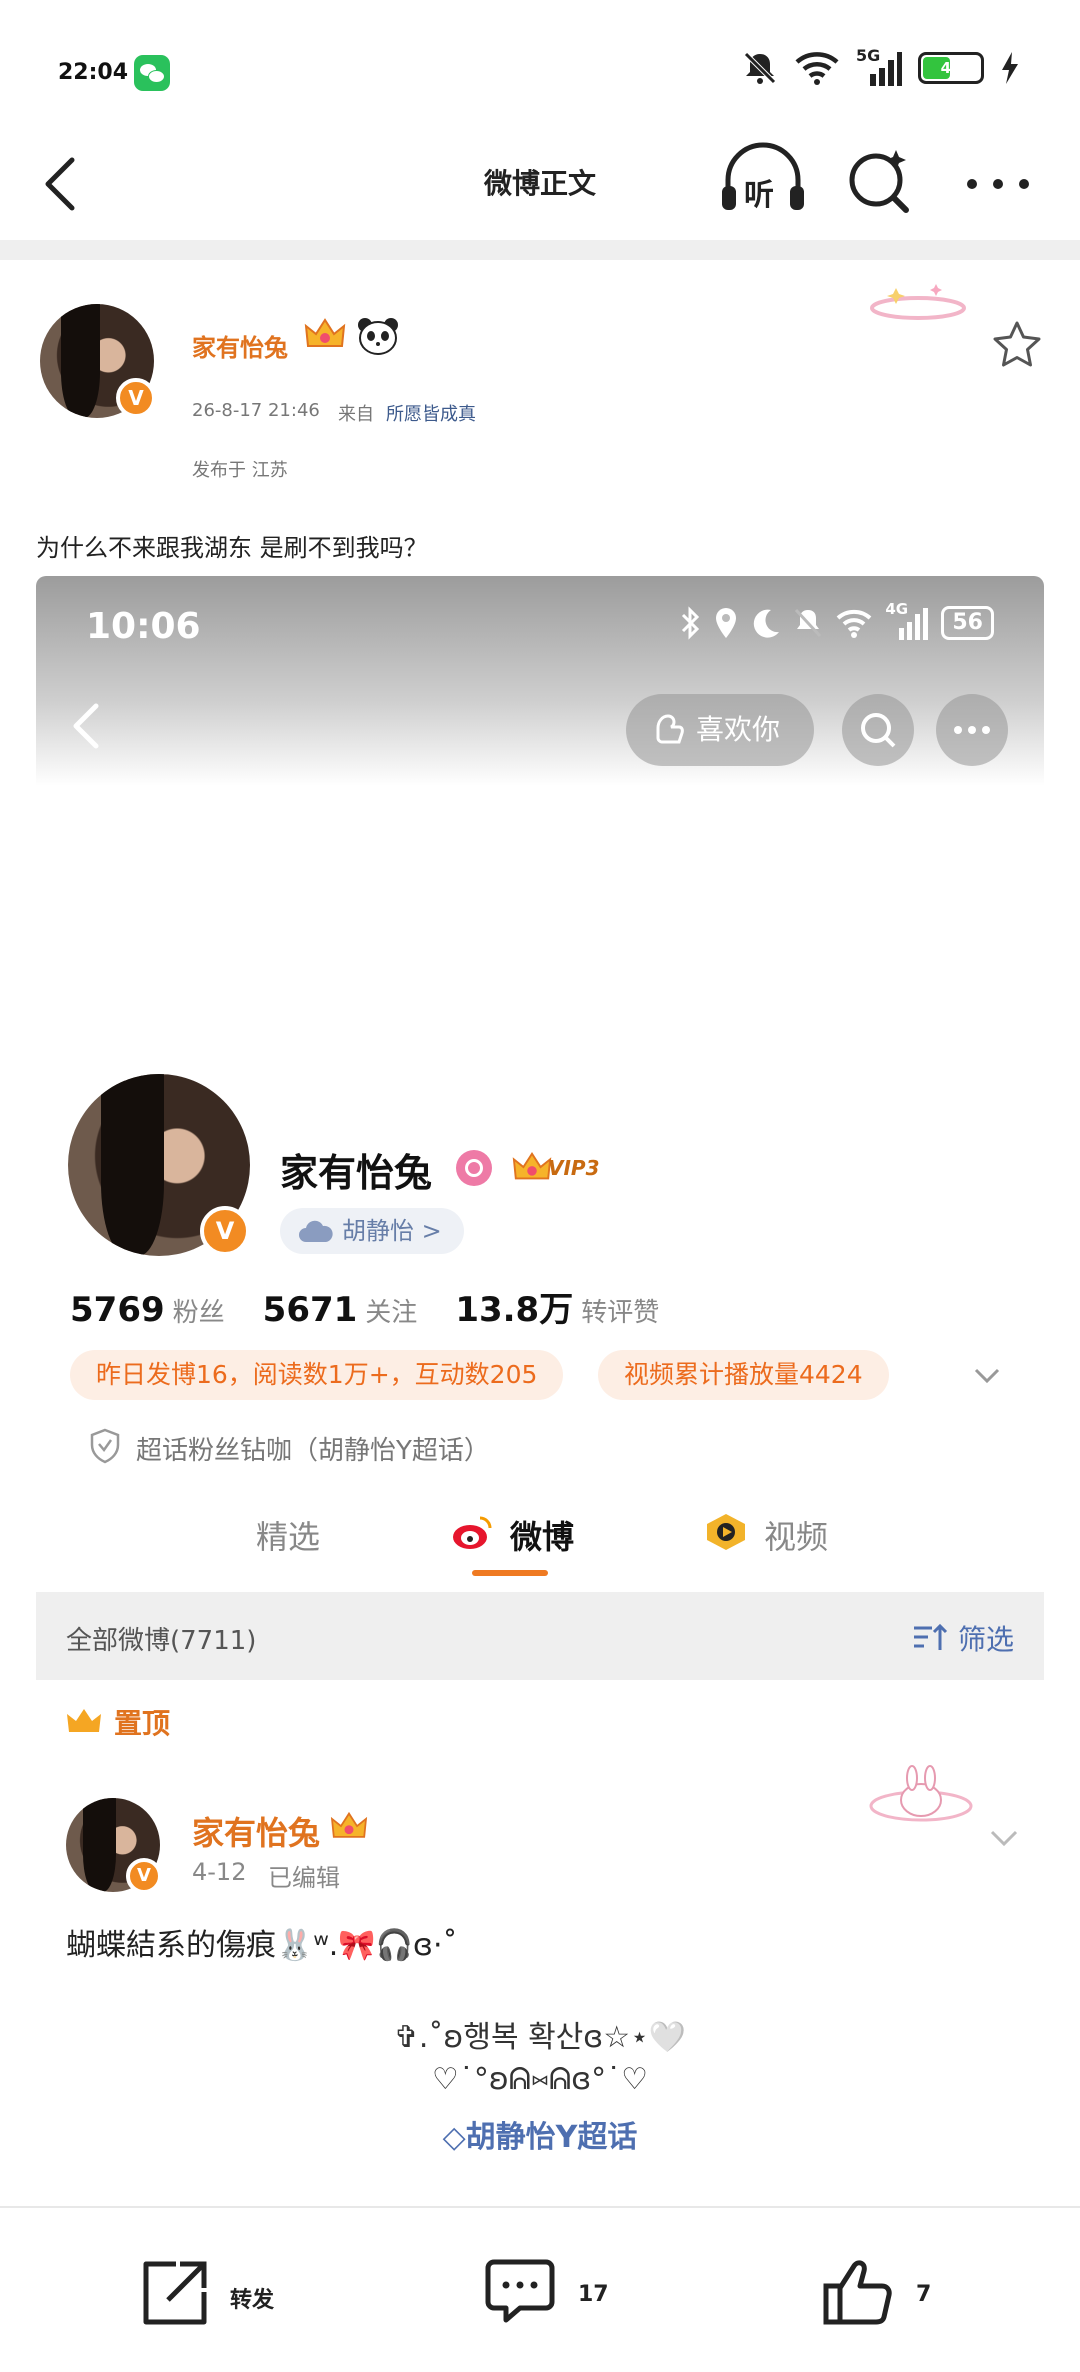  I want to click on supertopic-chip: 胡静怡 >, so click(372, 1231).